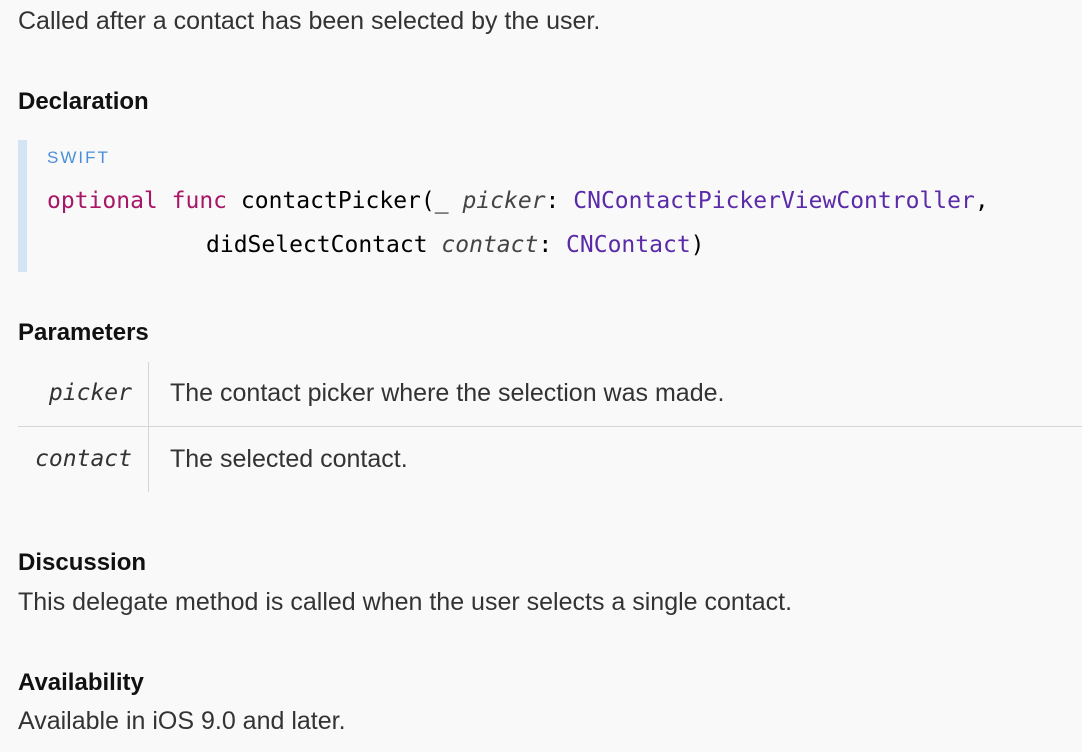 The height and width of the screenshot is (752, 1082). What do you see at coordinates (351, 201) in the screenshot?
I see `method-name: contactPicker(_` at bounding box center [351, 201].